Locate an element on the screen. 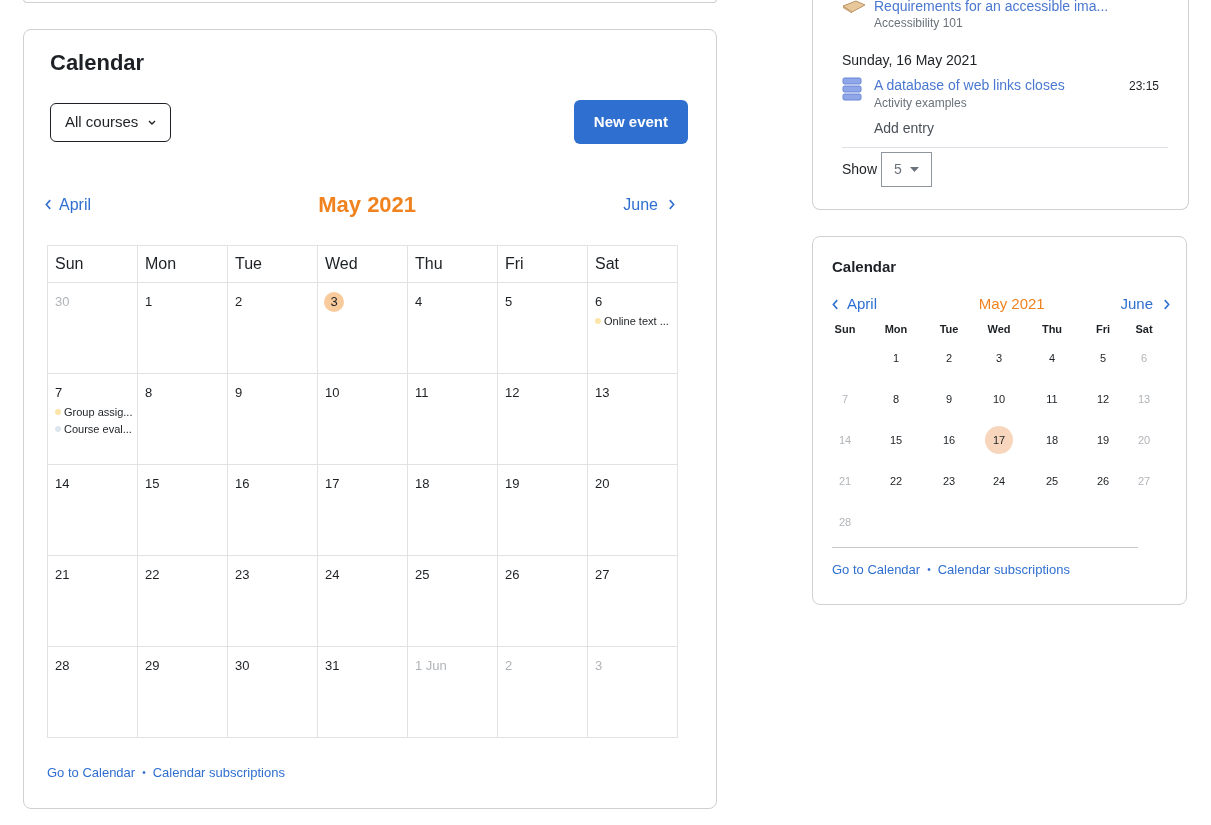 The image size is (1211, 825). day-number: 31 is located at coordinates (332, 666).